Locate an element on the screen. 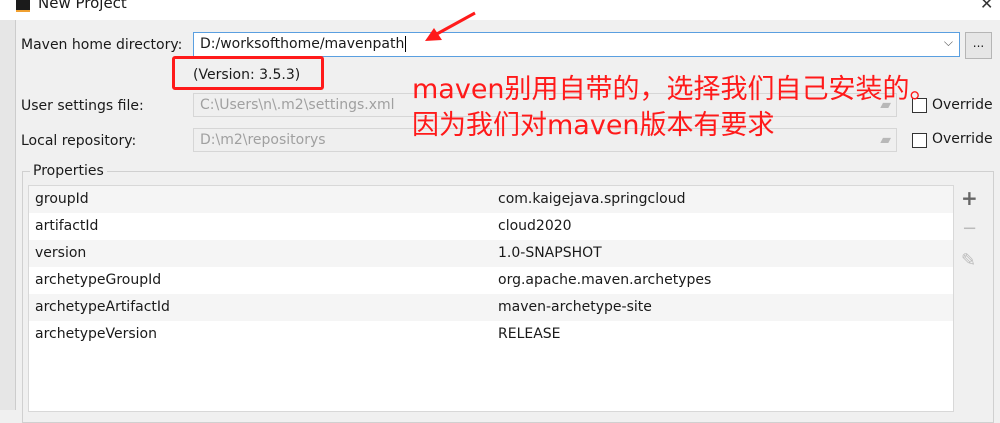 The height and width of the screenshot is (423, 1000). property-value: RELEASE is located at coordinates (529, 334).